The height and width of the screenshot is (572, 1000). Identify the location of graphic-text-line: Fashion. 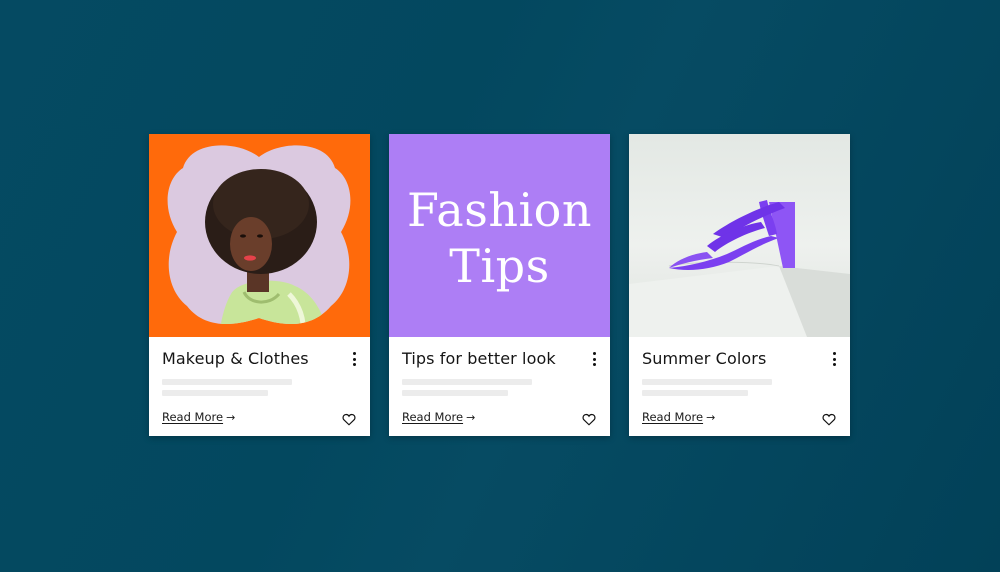
(499, 210).